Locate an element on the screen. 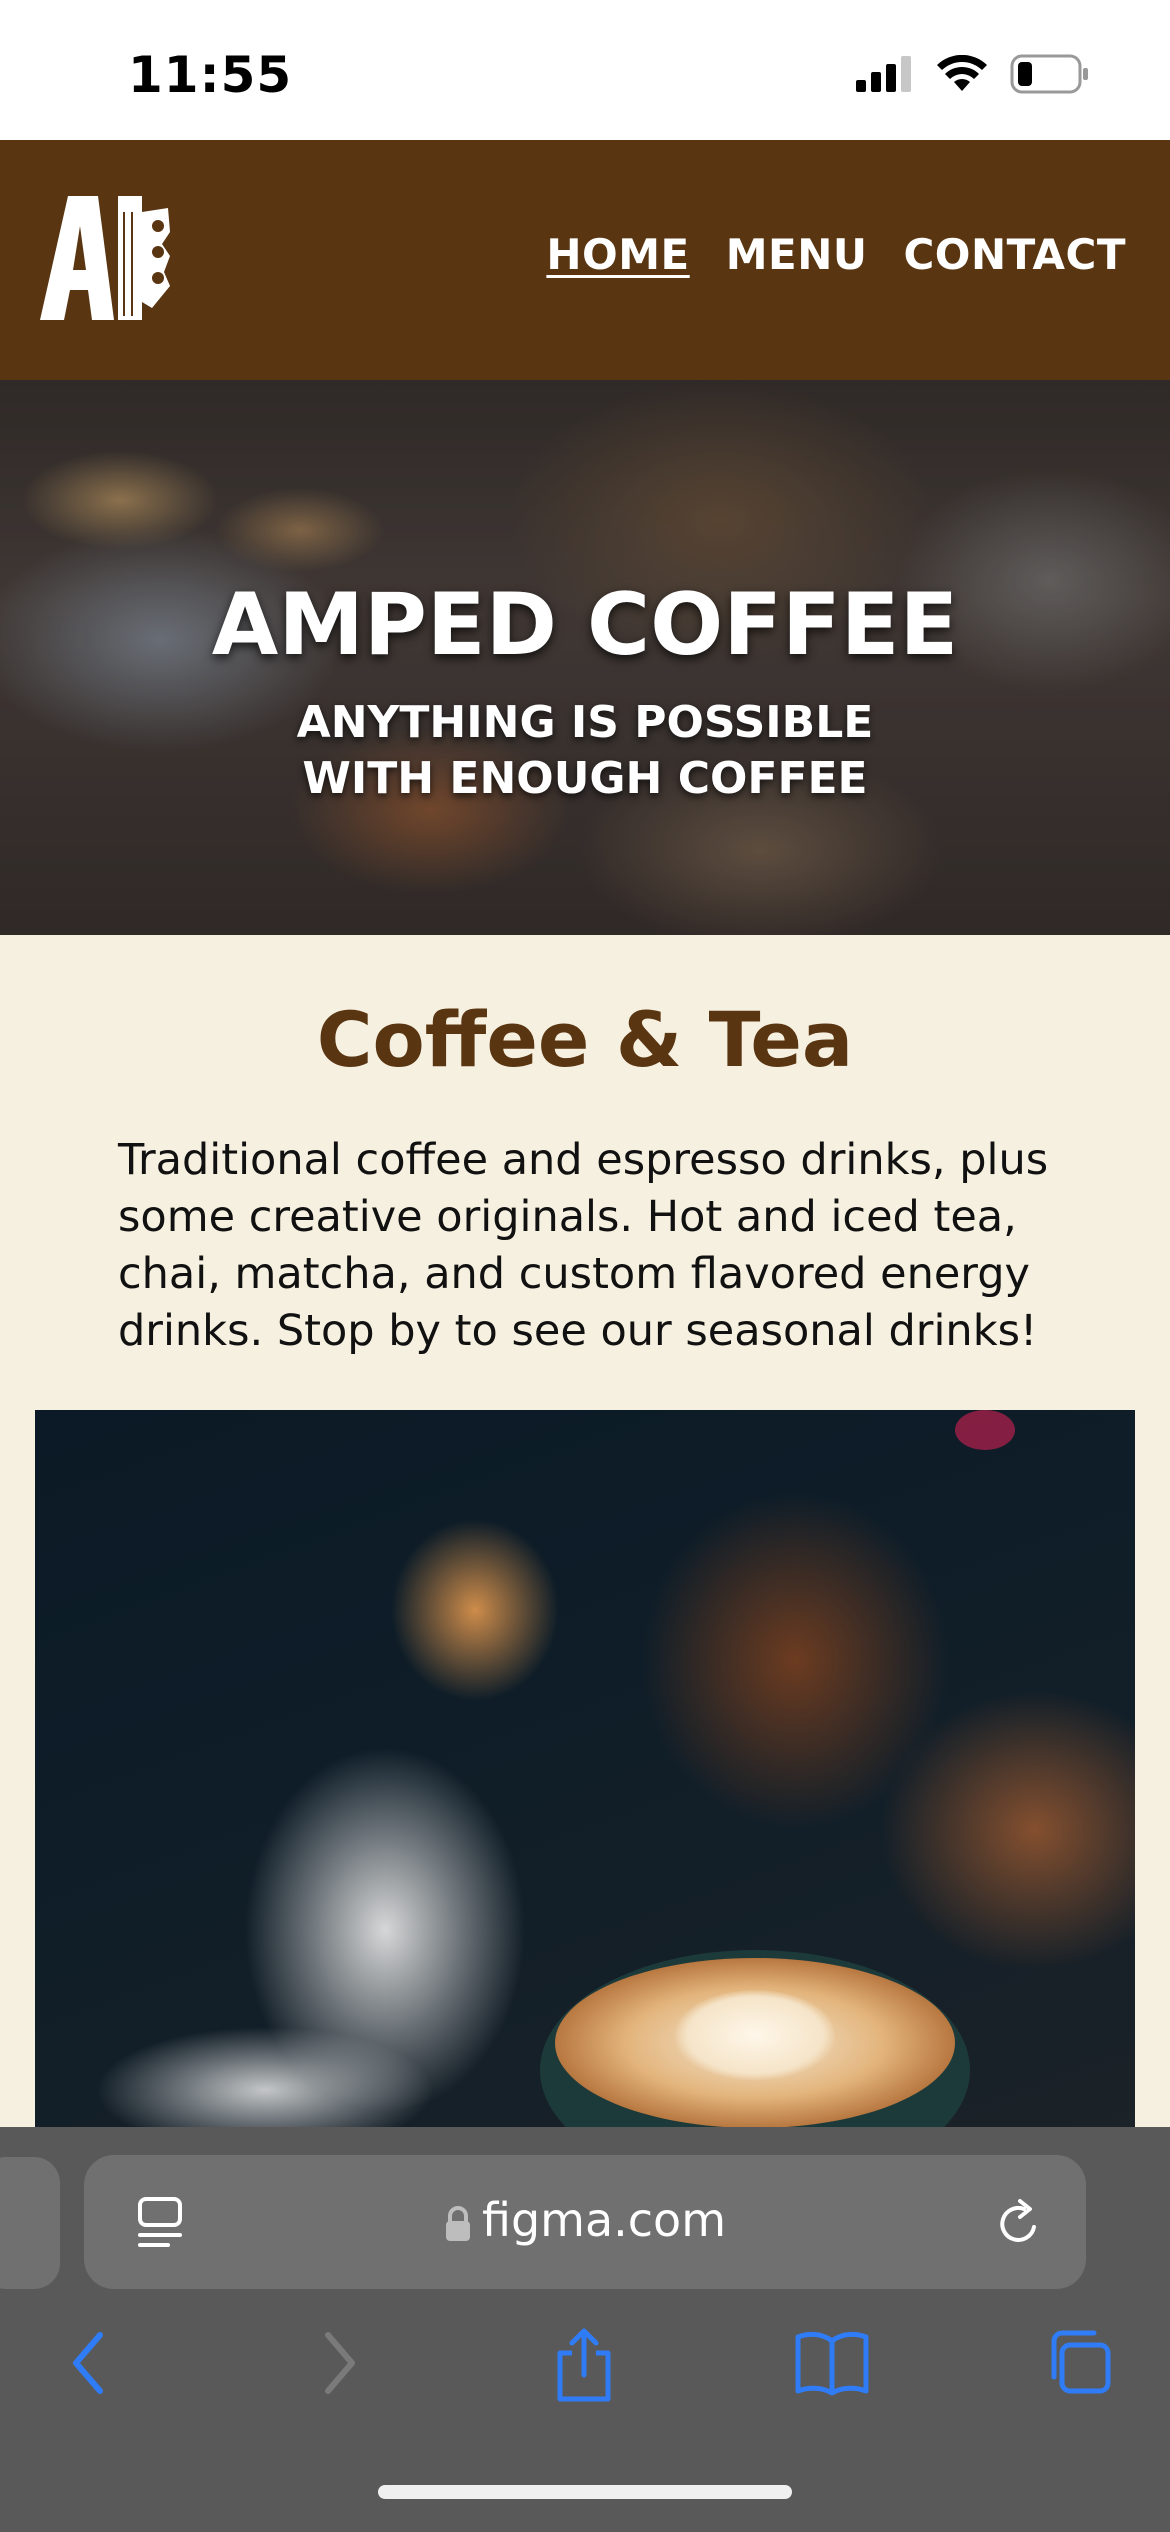 The width and height of the screenshot is (1170, 2532). site-header: HOME MENU CONTACT is located at coordinates (585, 260).